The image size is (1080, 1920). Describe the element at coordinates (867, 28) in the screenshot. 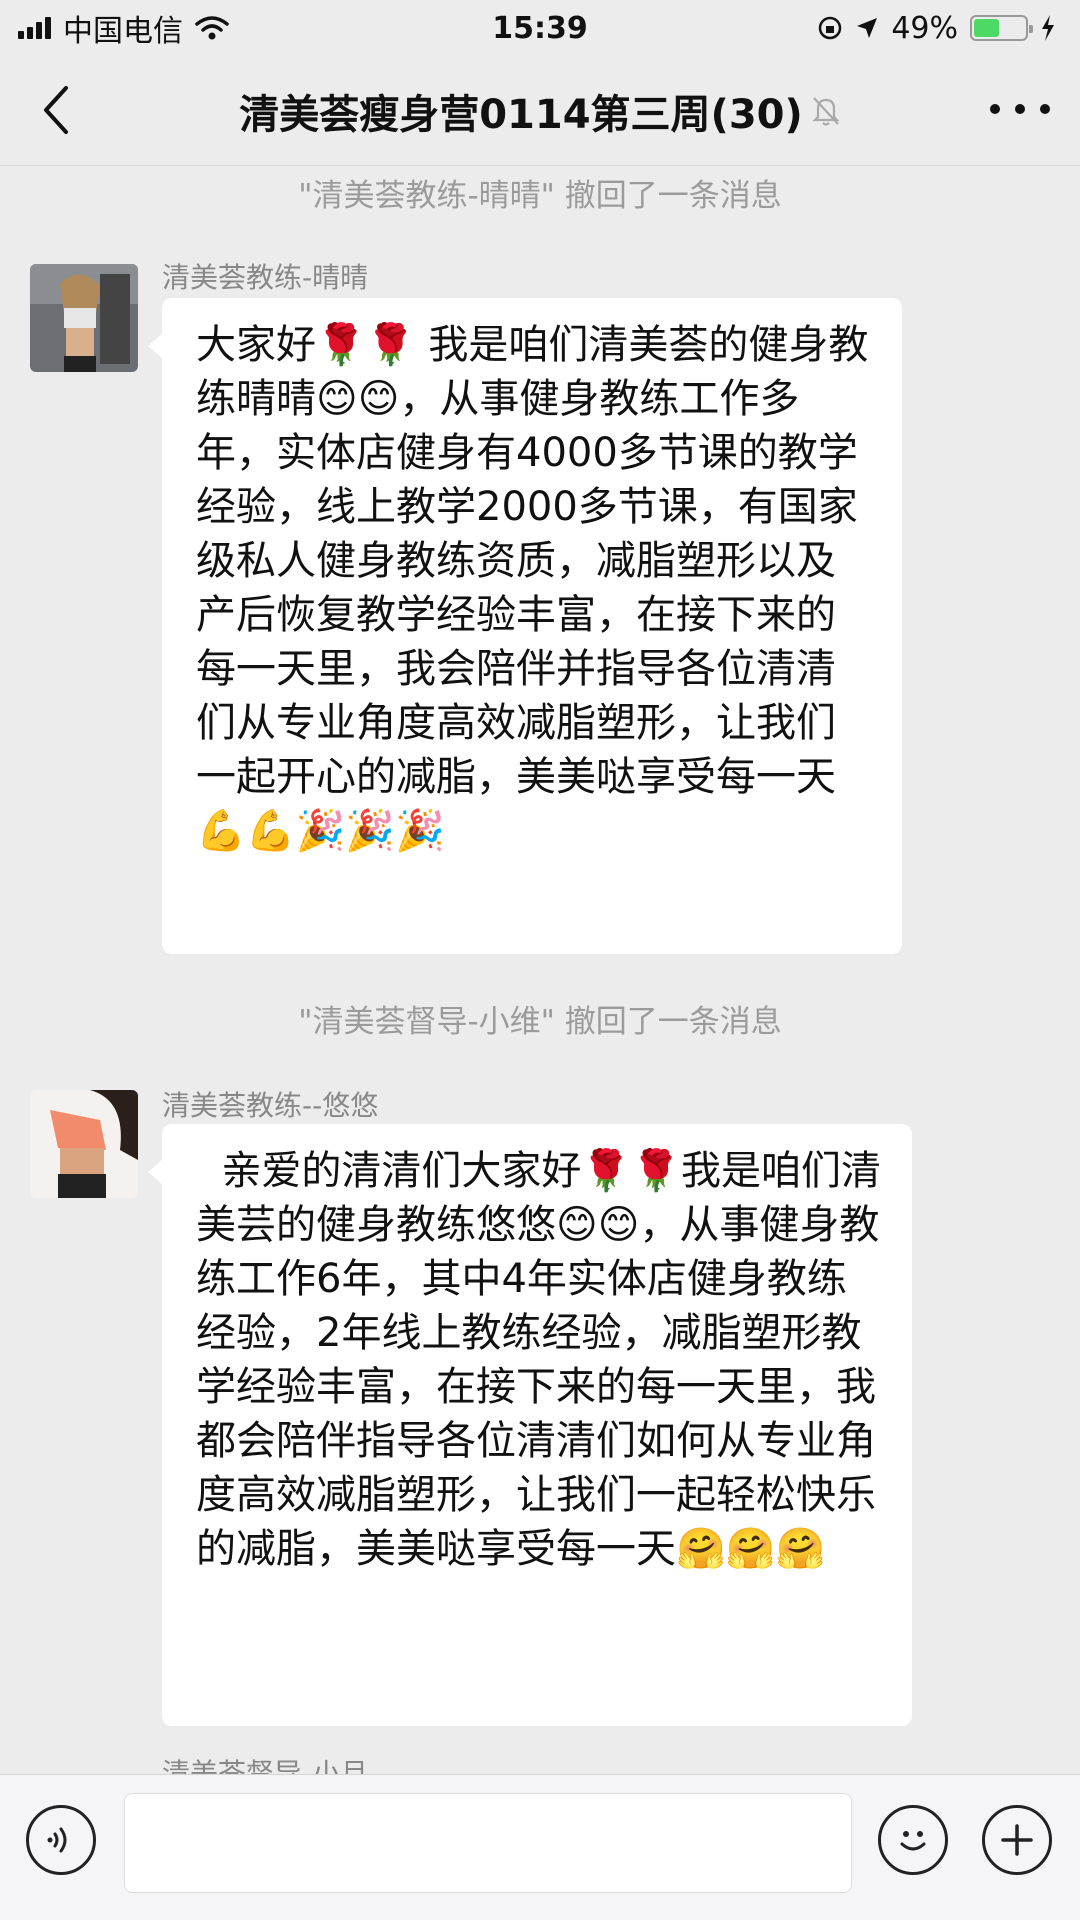

I see `location-icon` at that location.